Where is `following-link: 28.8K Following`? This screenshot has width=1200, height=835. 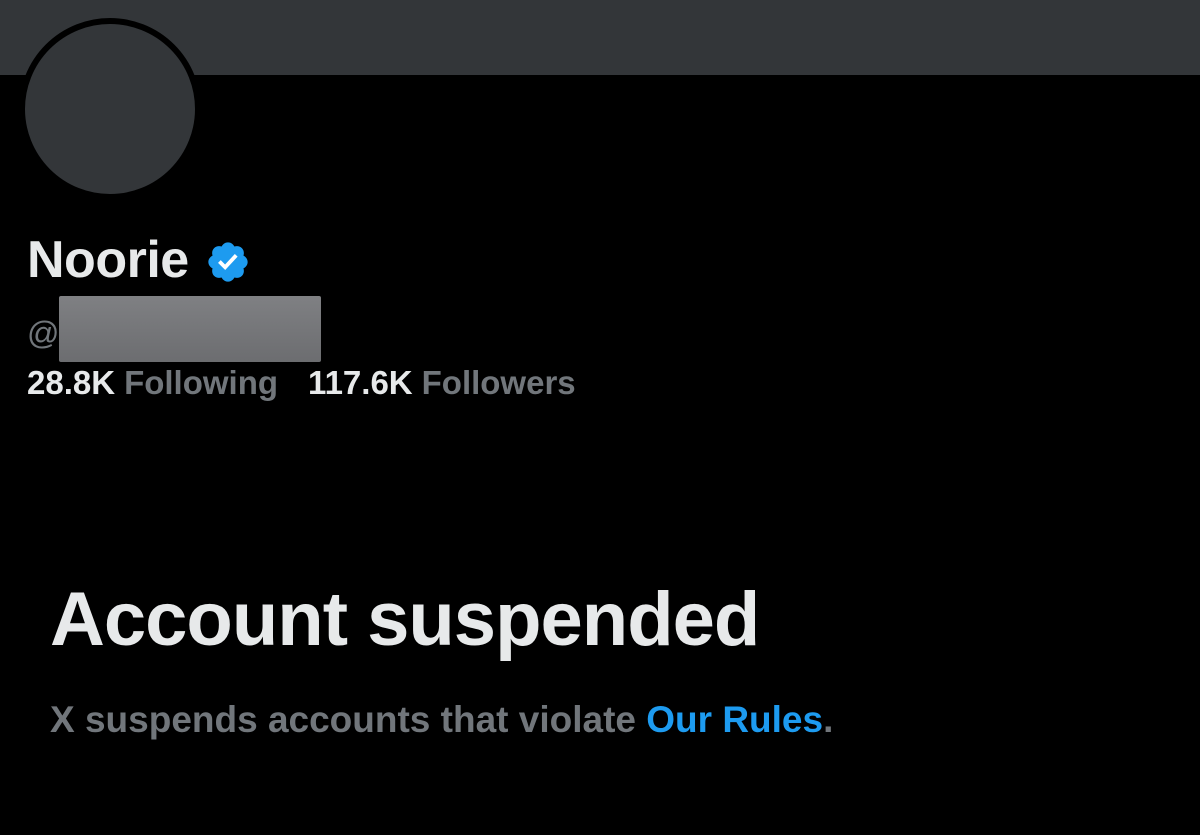 following-link: 28.8K Following is located at coordinates (152, 383).